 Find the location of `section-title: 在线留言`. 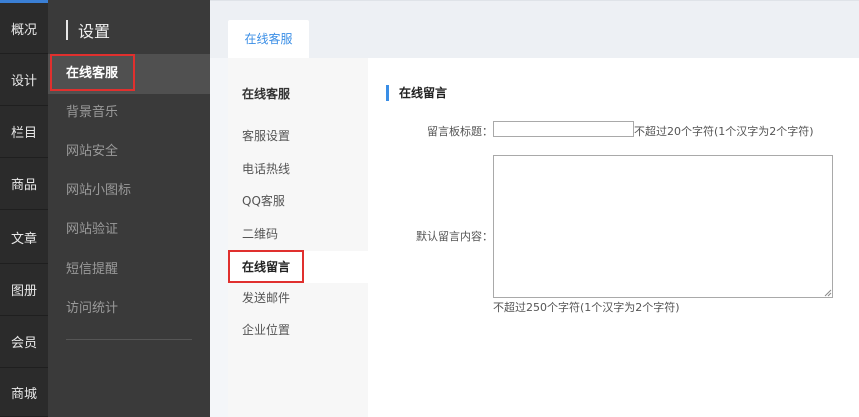

section-title: 在线留言 is located at coordinates (423, 93).